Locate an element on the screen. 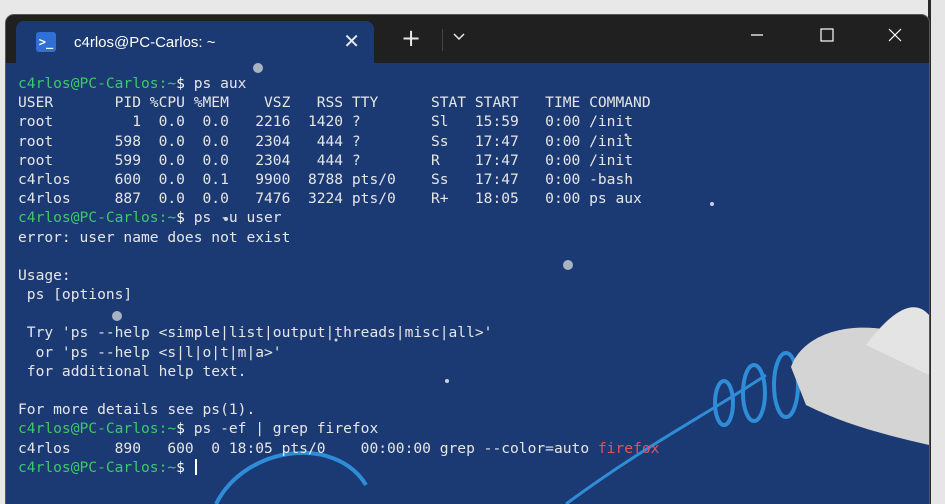  close-tab-icon: ✕ is located at coordinates (351, 41).